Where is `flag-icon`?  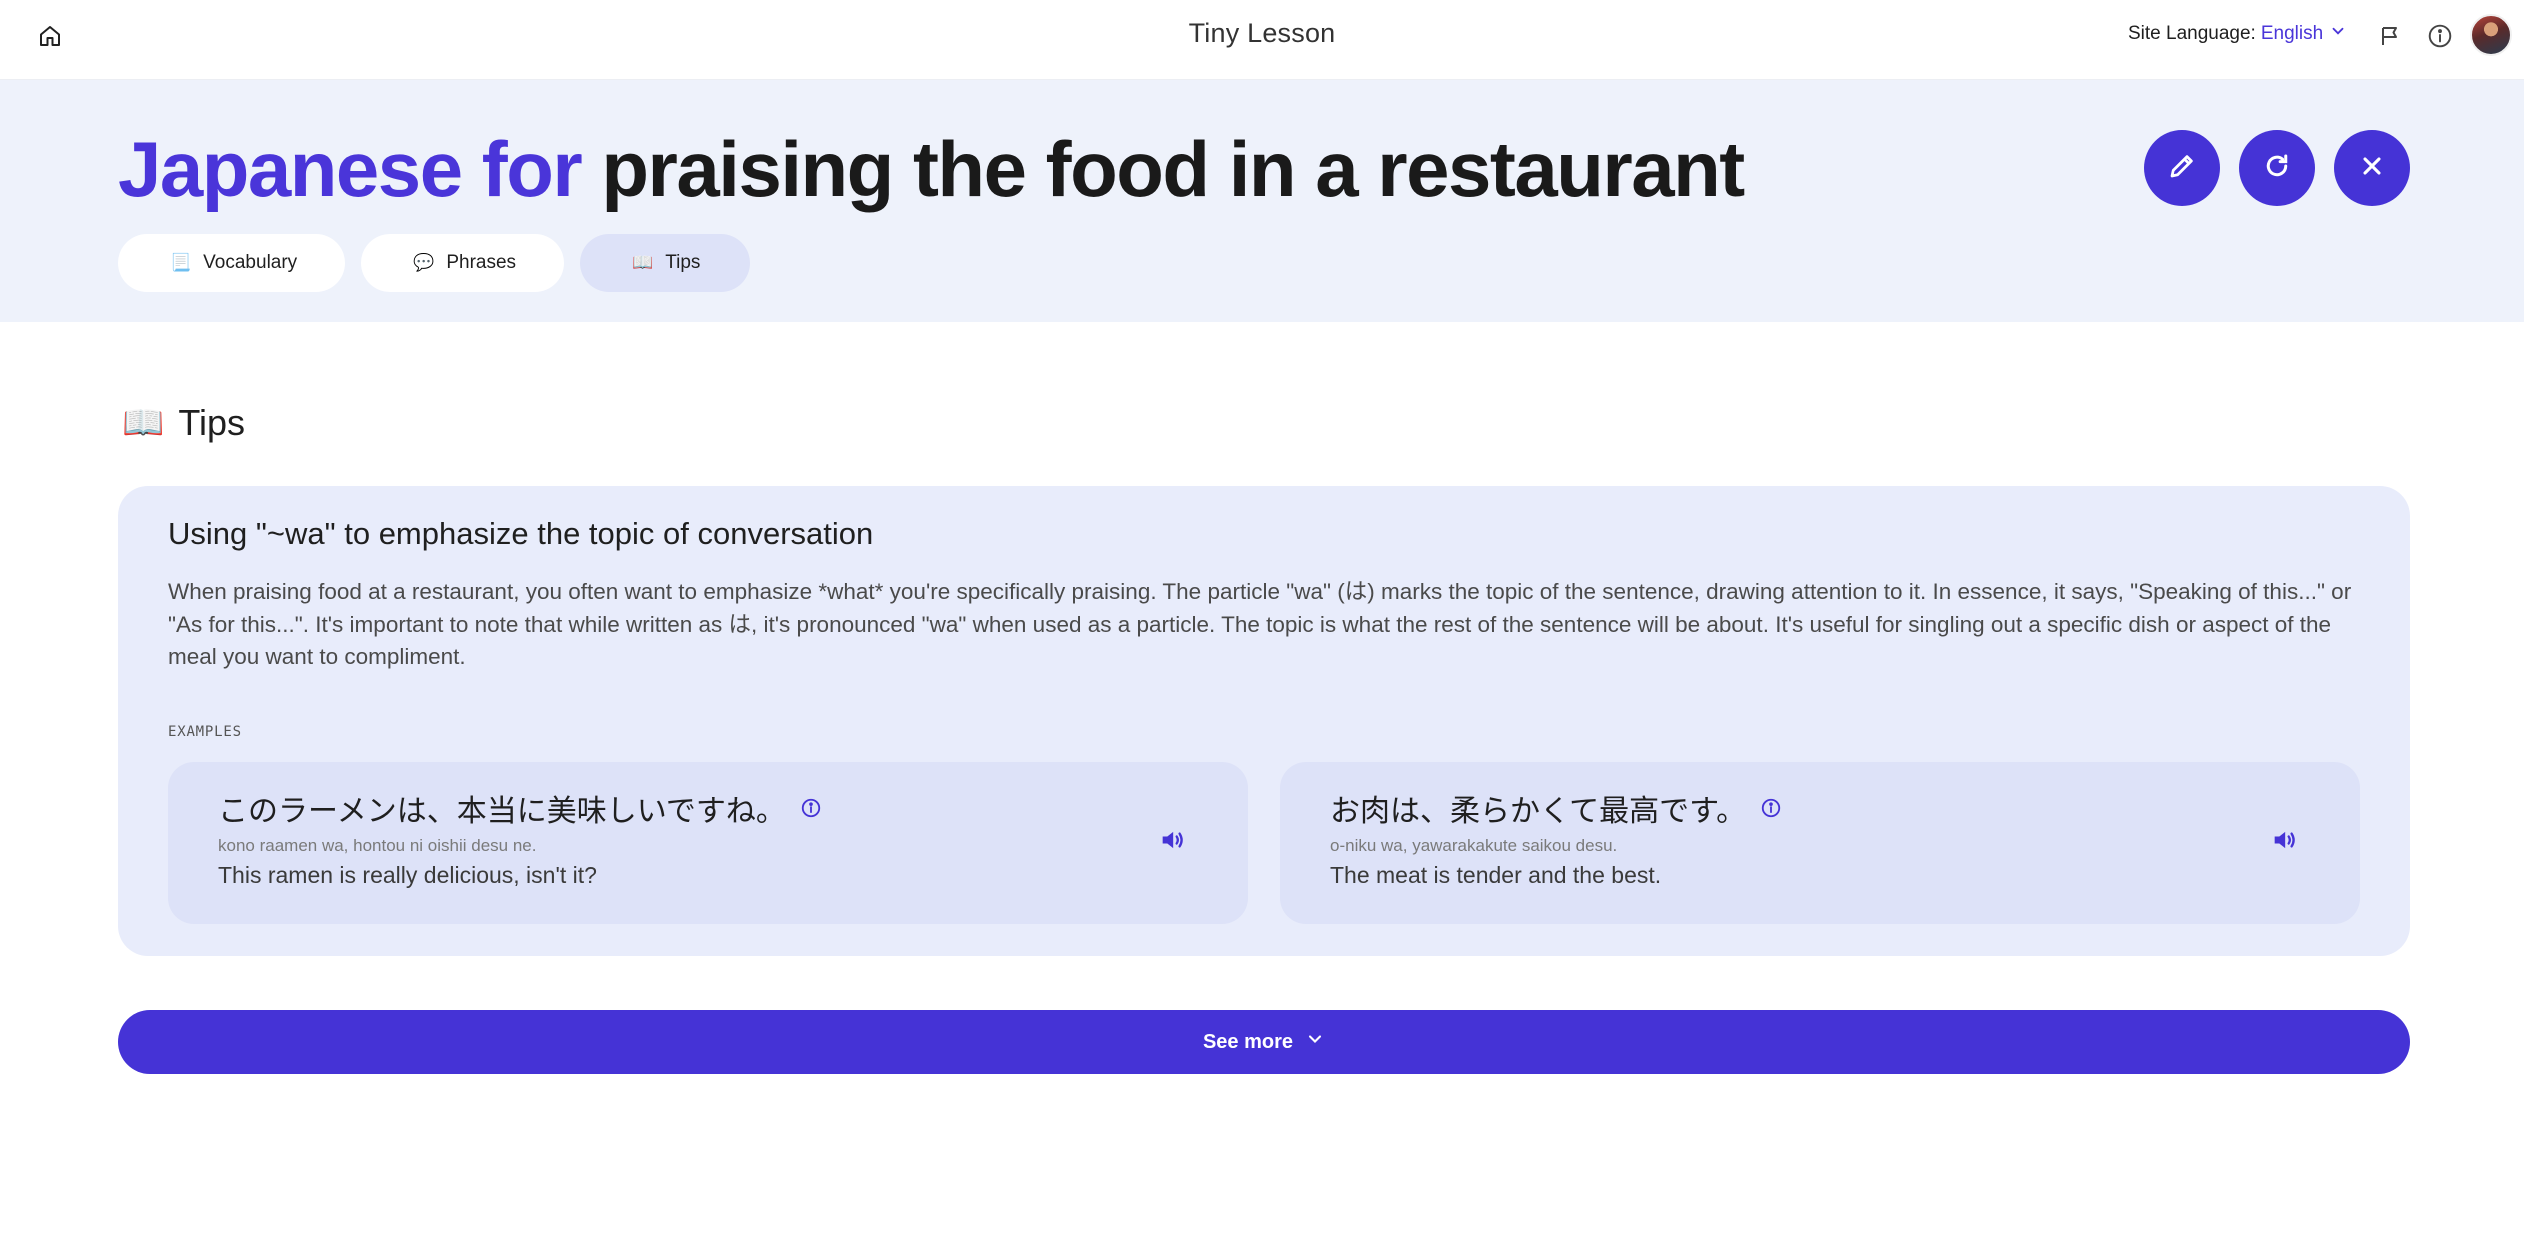 flag-icon is located at coordinates (2390, 38).